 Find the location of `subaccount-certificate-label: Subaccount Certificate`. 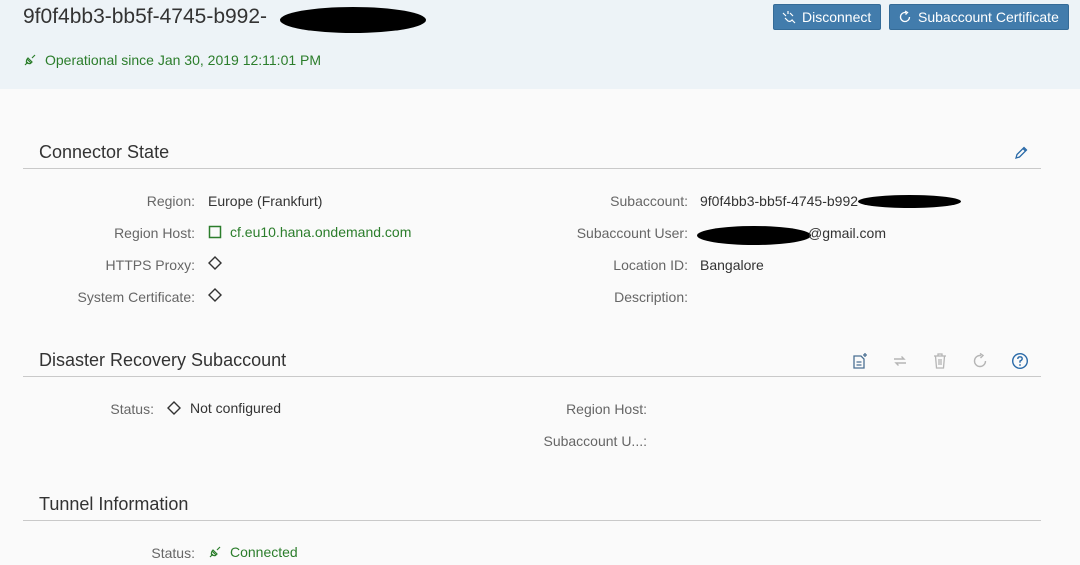

subaccount-certificate-label: Subaccount Certificate is located at coordinates (988, 17).